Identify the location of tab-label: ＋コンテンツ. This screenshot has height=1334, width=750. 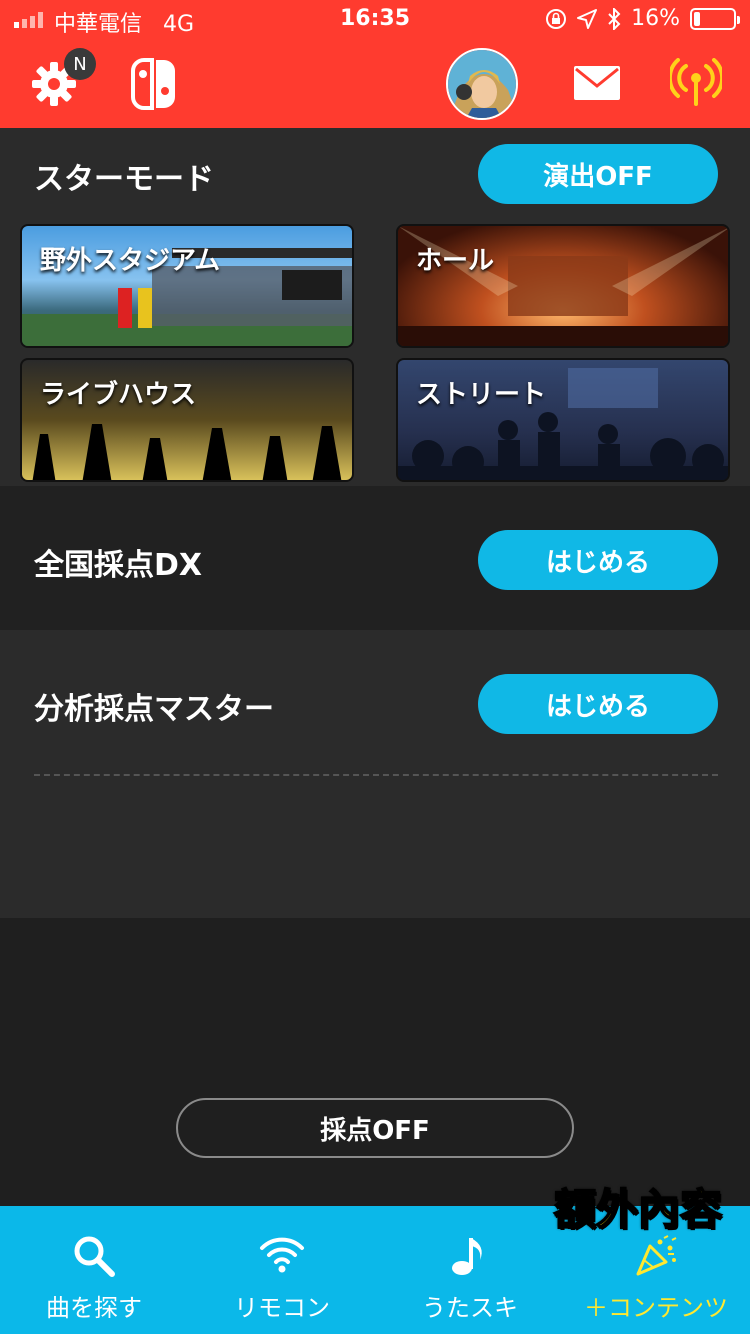
(656, 1308).